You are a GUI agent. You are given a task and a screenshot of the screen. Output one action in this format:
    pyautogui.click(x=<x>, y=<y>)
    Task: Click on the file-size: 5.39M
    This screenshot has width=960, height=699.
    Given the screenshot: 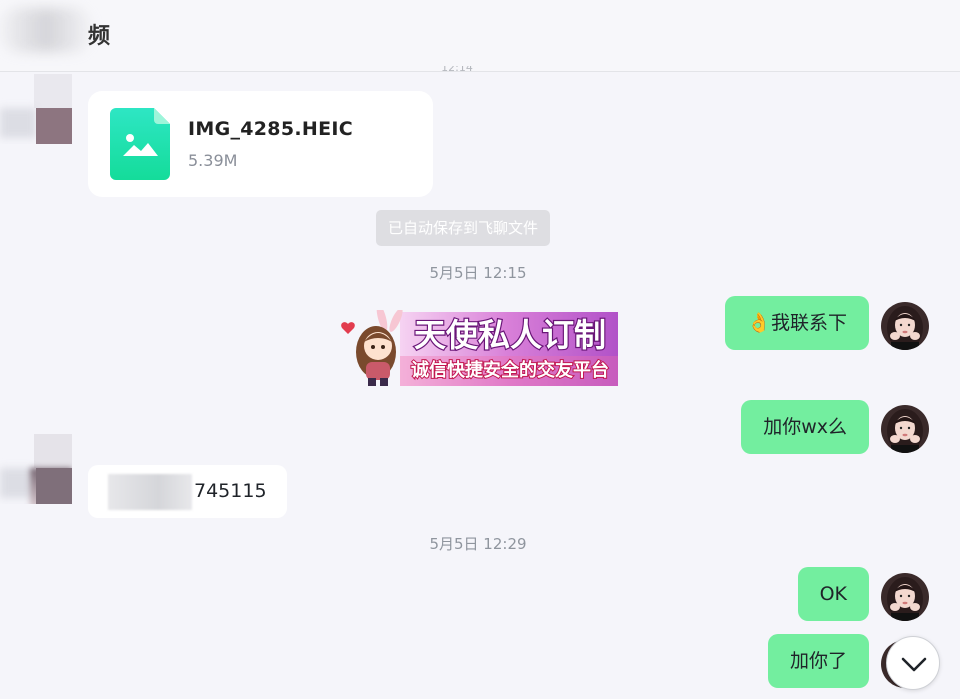 What is the action you would take?
    pyautogui.click(x=213, y=160)
    